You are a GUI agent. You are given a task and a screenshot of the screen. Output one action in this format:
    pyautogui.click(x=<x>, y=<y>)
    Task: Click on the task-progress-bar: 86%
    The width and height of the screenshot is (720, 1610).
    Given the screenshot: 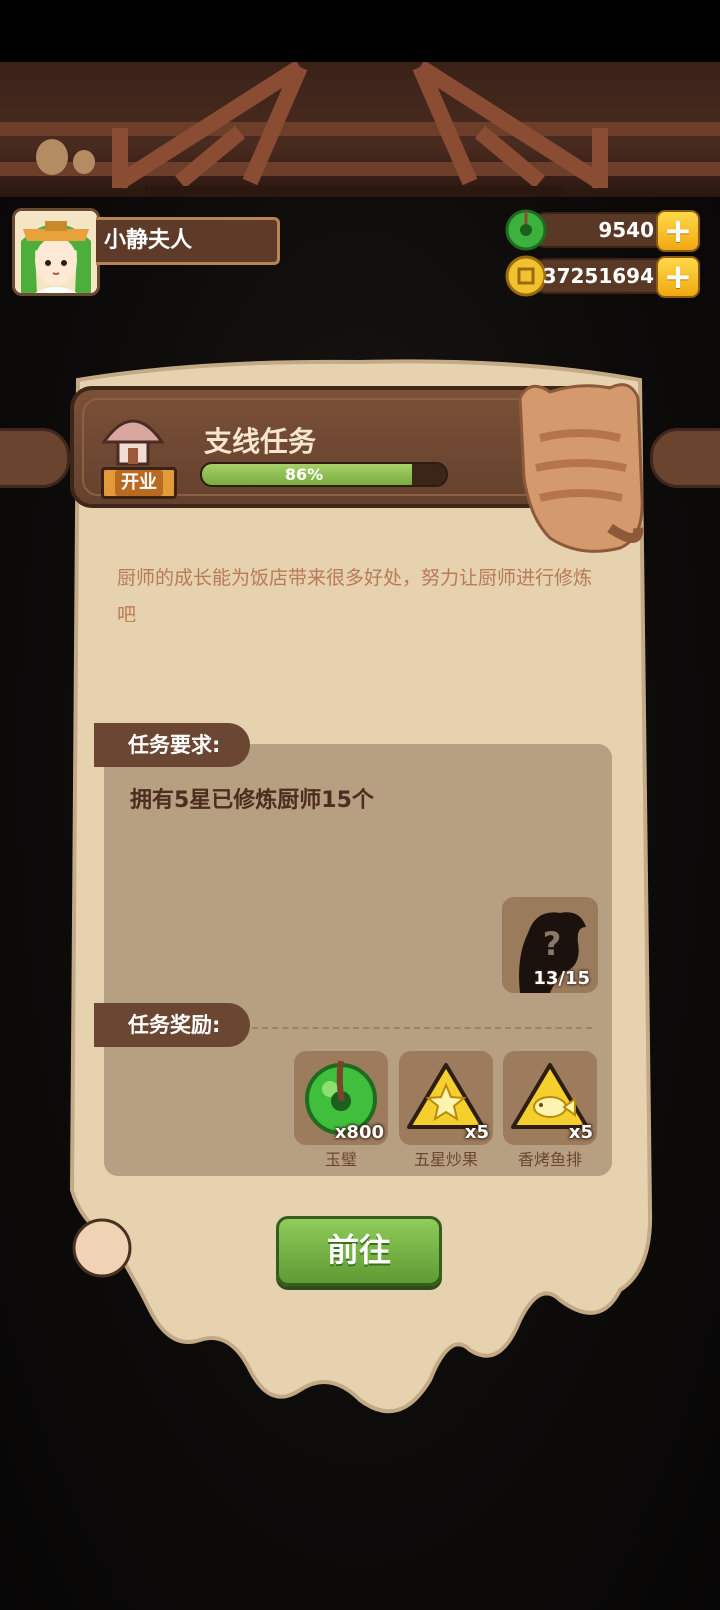 What is the action you would take?
    pyautogui.click(x=324, y=474)
    